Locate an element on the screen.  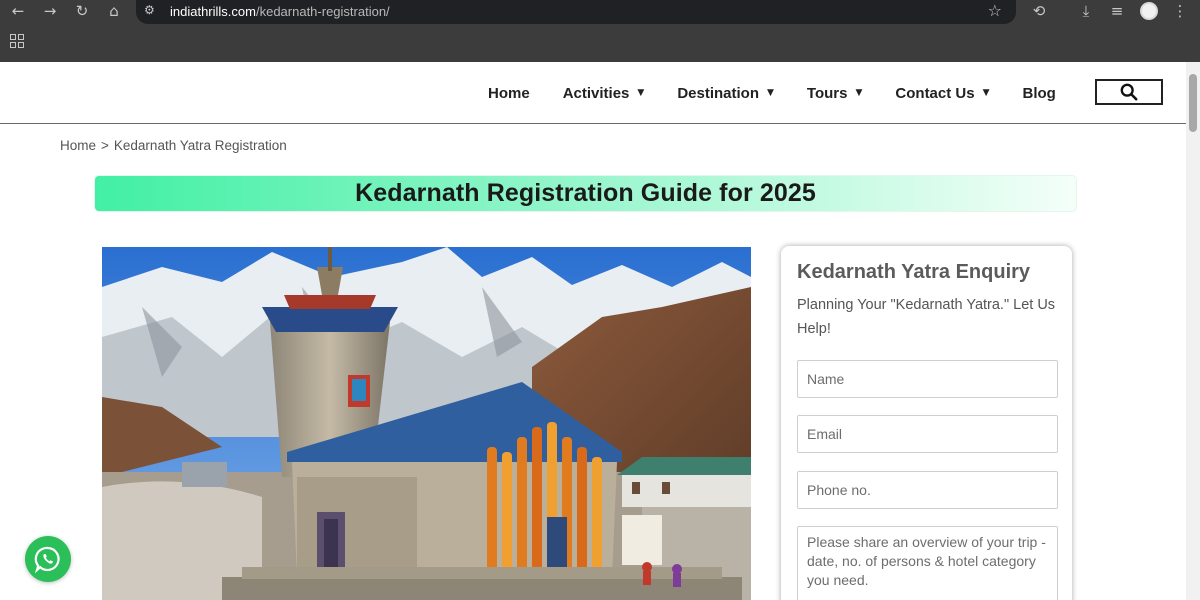
search-button is located at coordinates (1129, 92).